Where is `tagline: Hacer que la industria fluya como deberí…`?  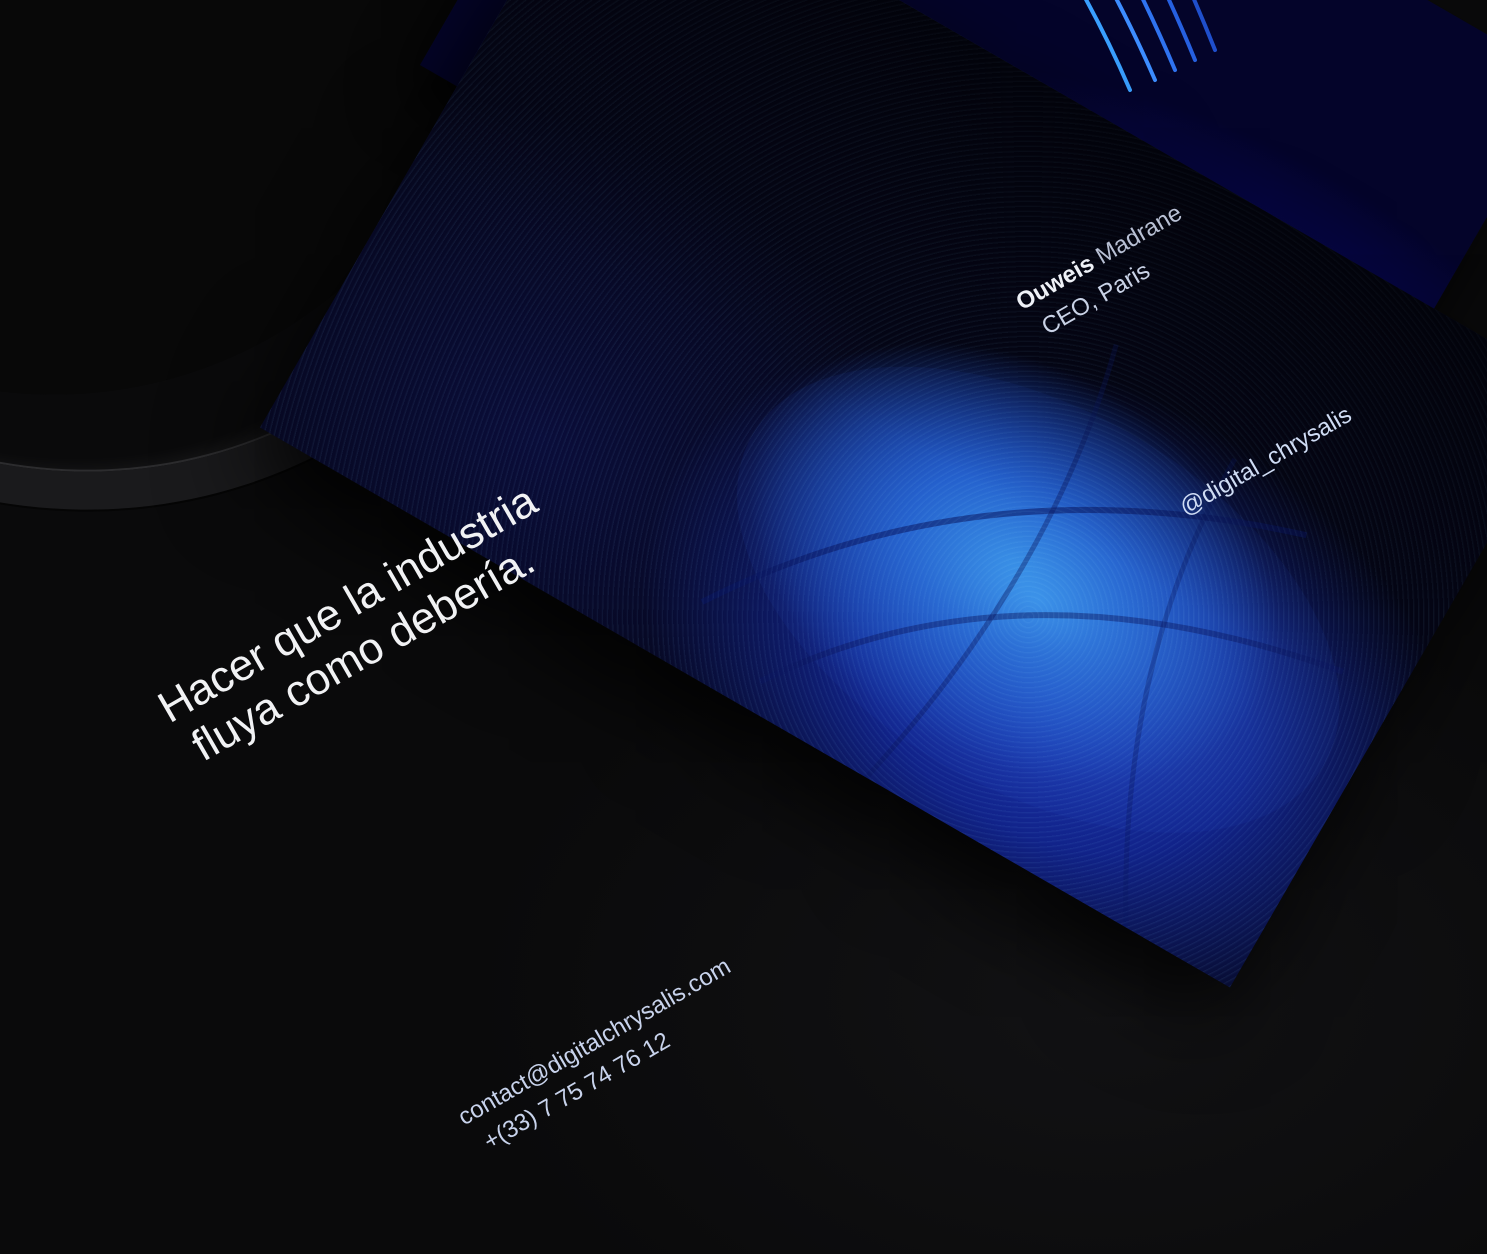
tagline: Hacer que la industria fluya como deberí… is located at coordinates (360, 626).